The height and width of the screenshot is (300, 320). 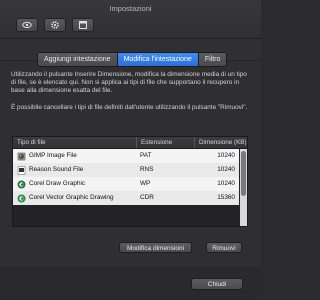 I want to click on file-extension: CDR, so click(x=147, y=197).